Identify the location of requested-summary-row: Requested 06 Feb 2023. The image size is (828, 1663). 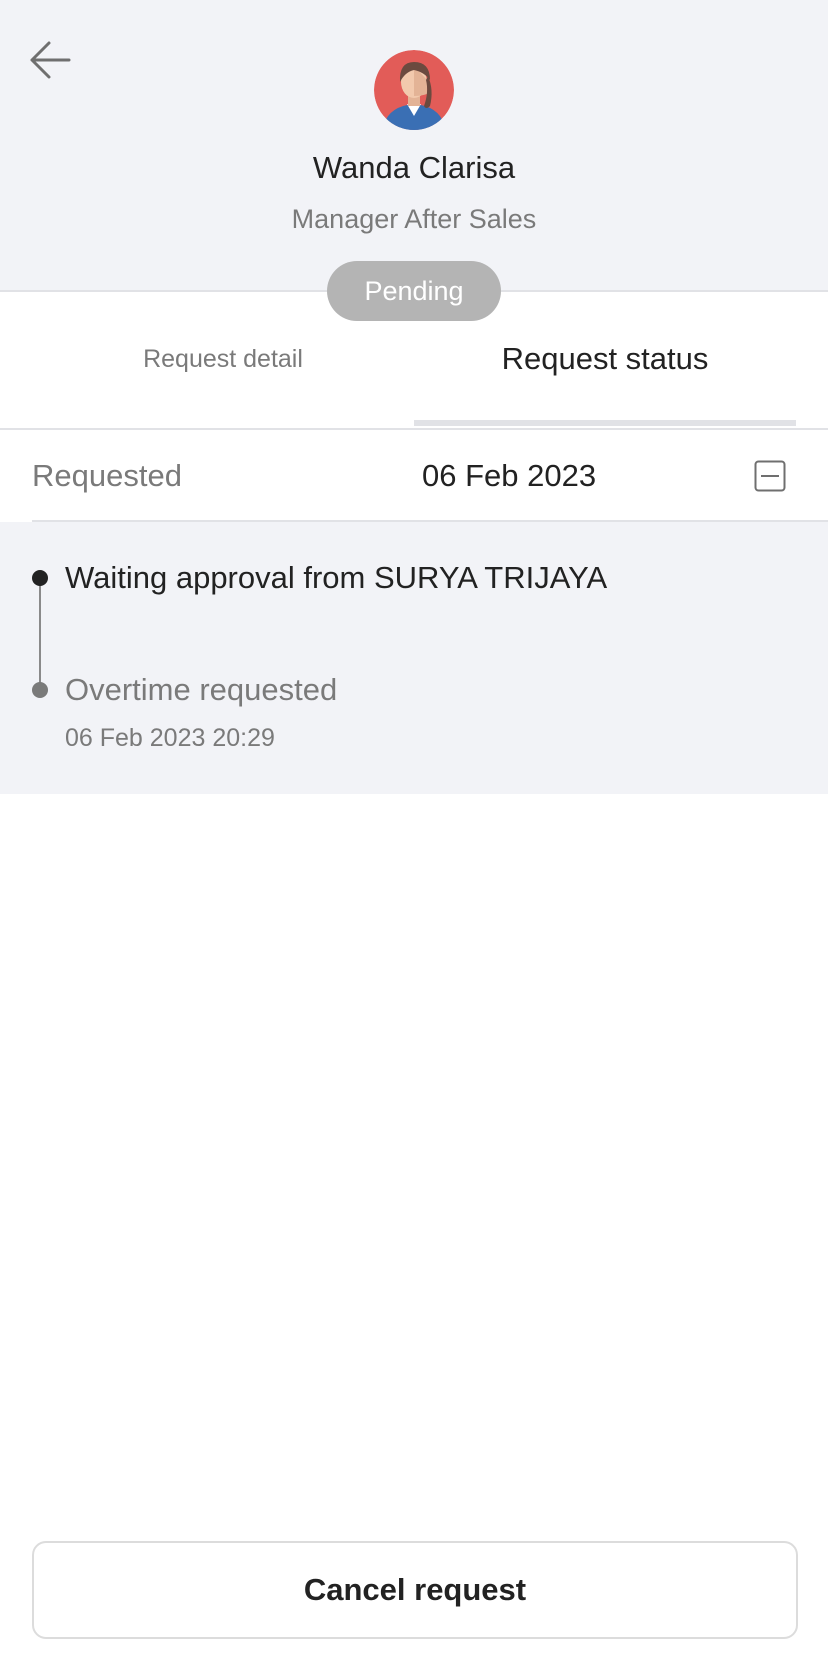
(430, 476).